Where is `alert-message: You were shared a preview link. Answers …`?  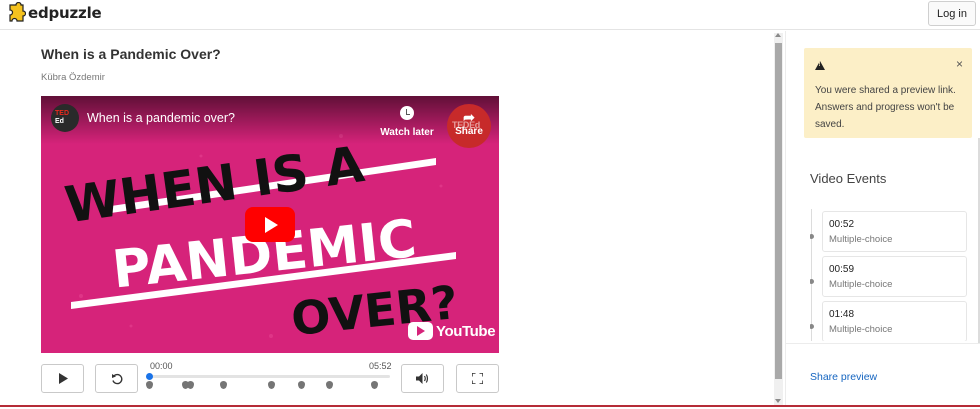 alert-message: You were shared a preview link. Answers … is located at coordinates (885, 107).